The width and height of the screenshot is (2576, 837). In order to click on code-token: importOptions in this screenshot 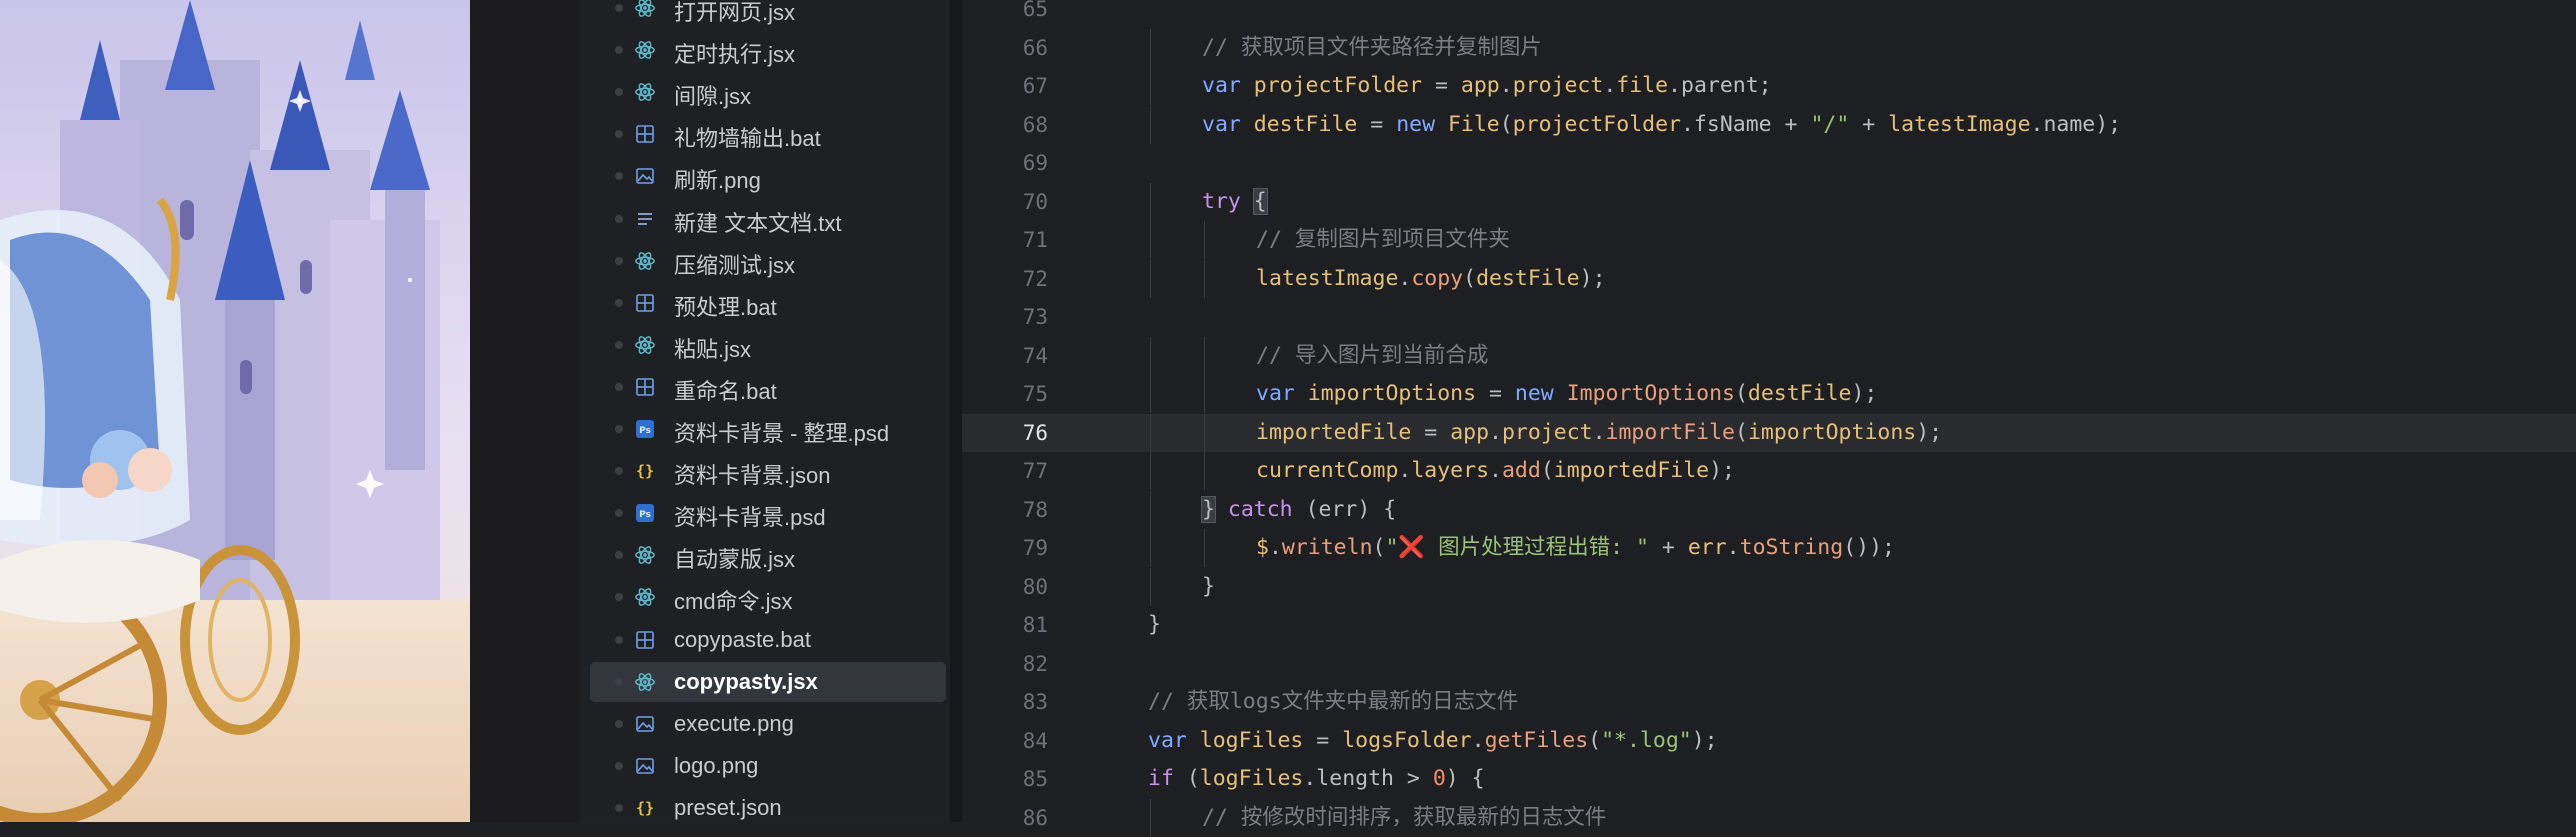, I will do `click(1832, 432)`.